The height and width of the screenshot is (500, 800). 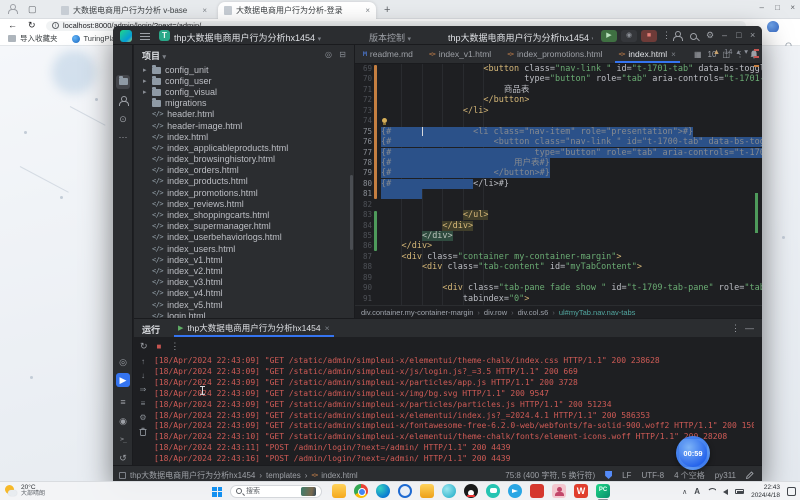 I want to click on more-actions-icon: ⋮, so click(x=666, y=35).